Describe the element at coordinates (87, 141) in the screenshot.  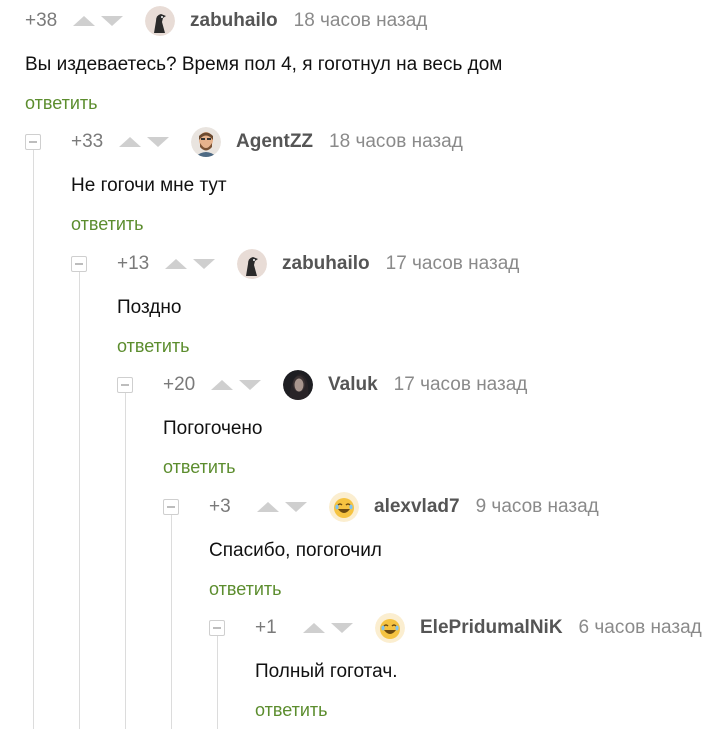
I see `comment-rating: +33` at that location.